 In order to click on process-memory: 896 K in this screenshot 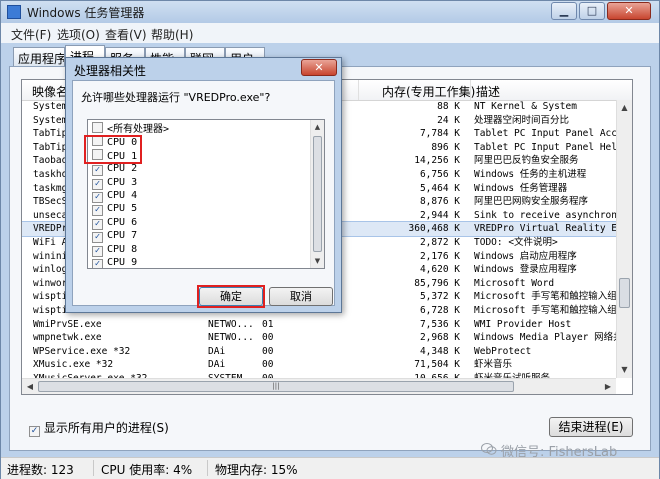, I will do `click(445, 147)`.